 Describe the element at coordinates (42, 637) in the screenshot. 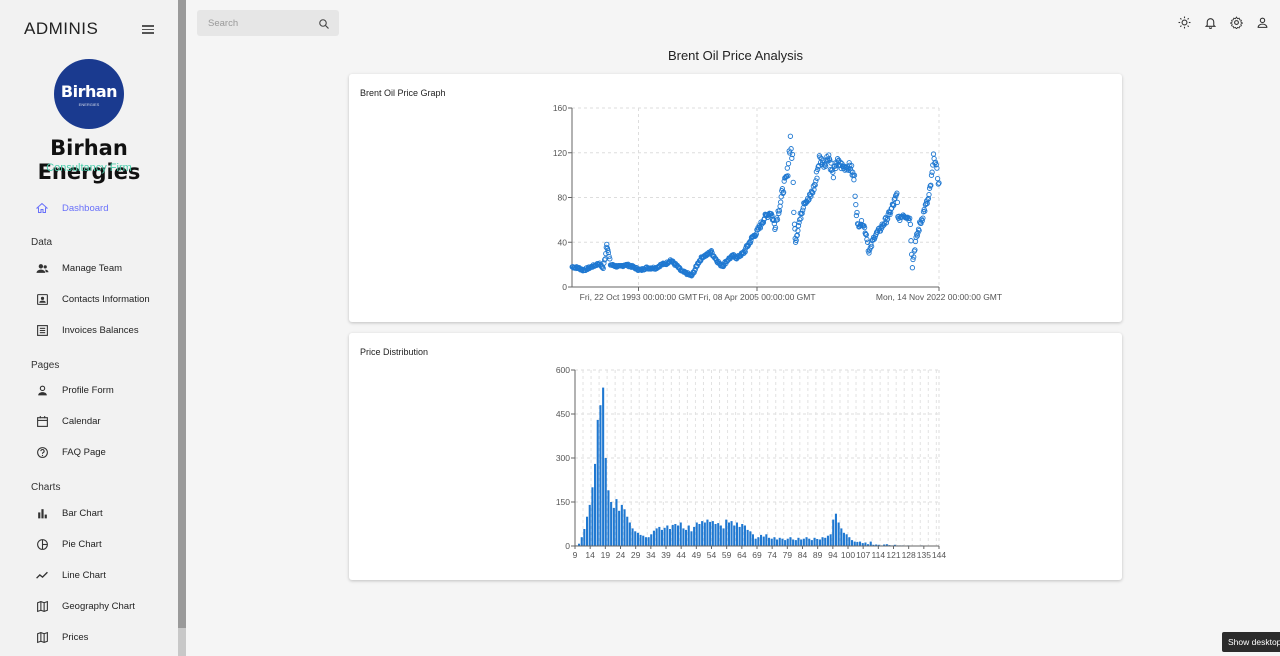

I see `map-icon` at that location.